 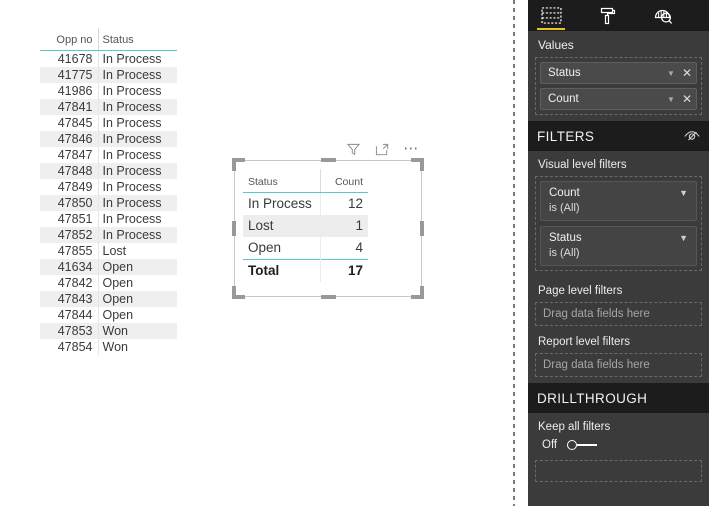 What do you see at coordinates (566, 136) in the screenshot?
I see `filters-title: FILTERS` at bounding box center [566, 136].